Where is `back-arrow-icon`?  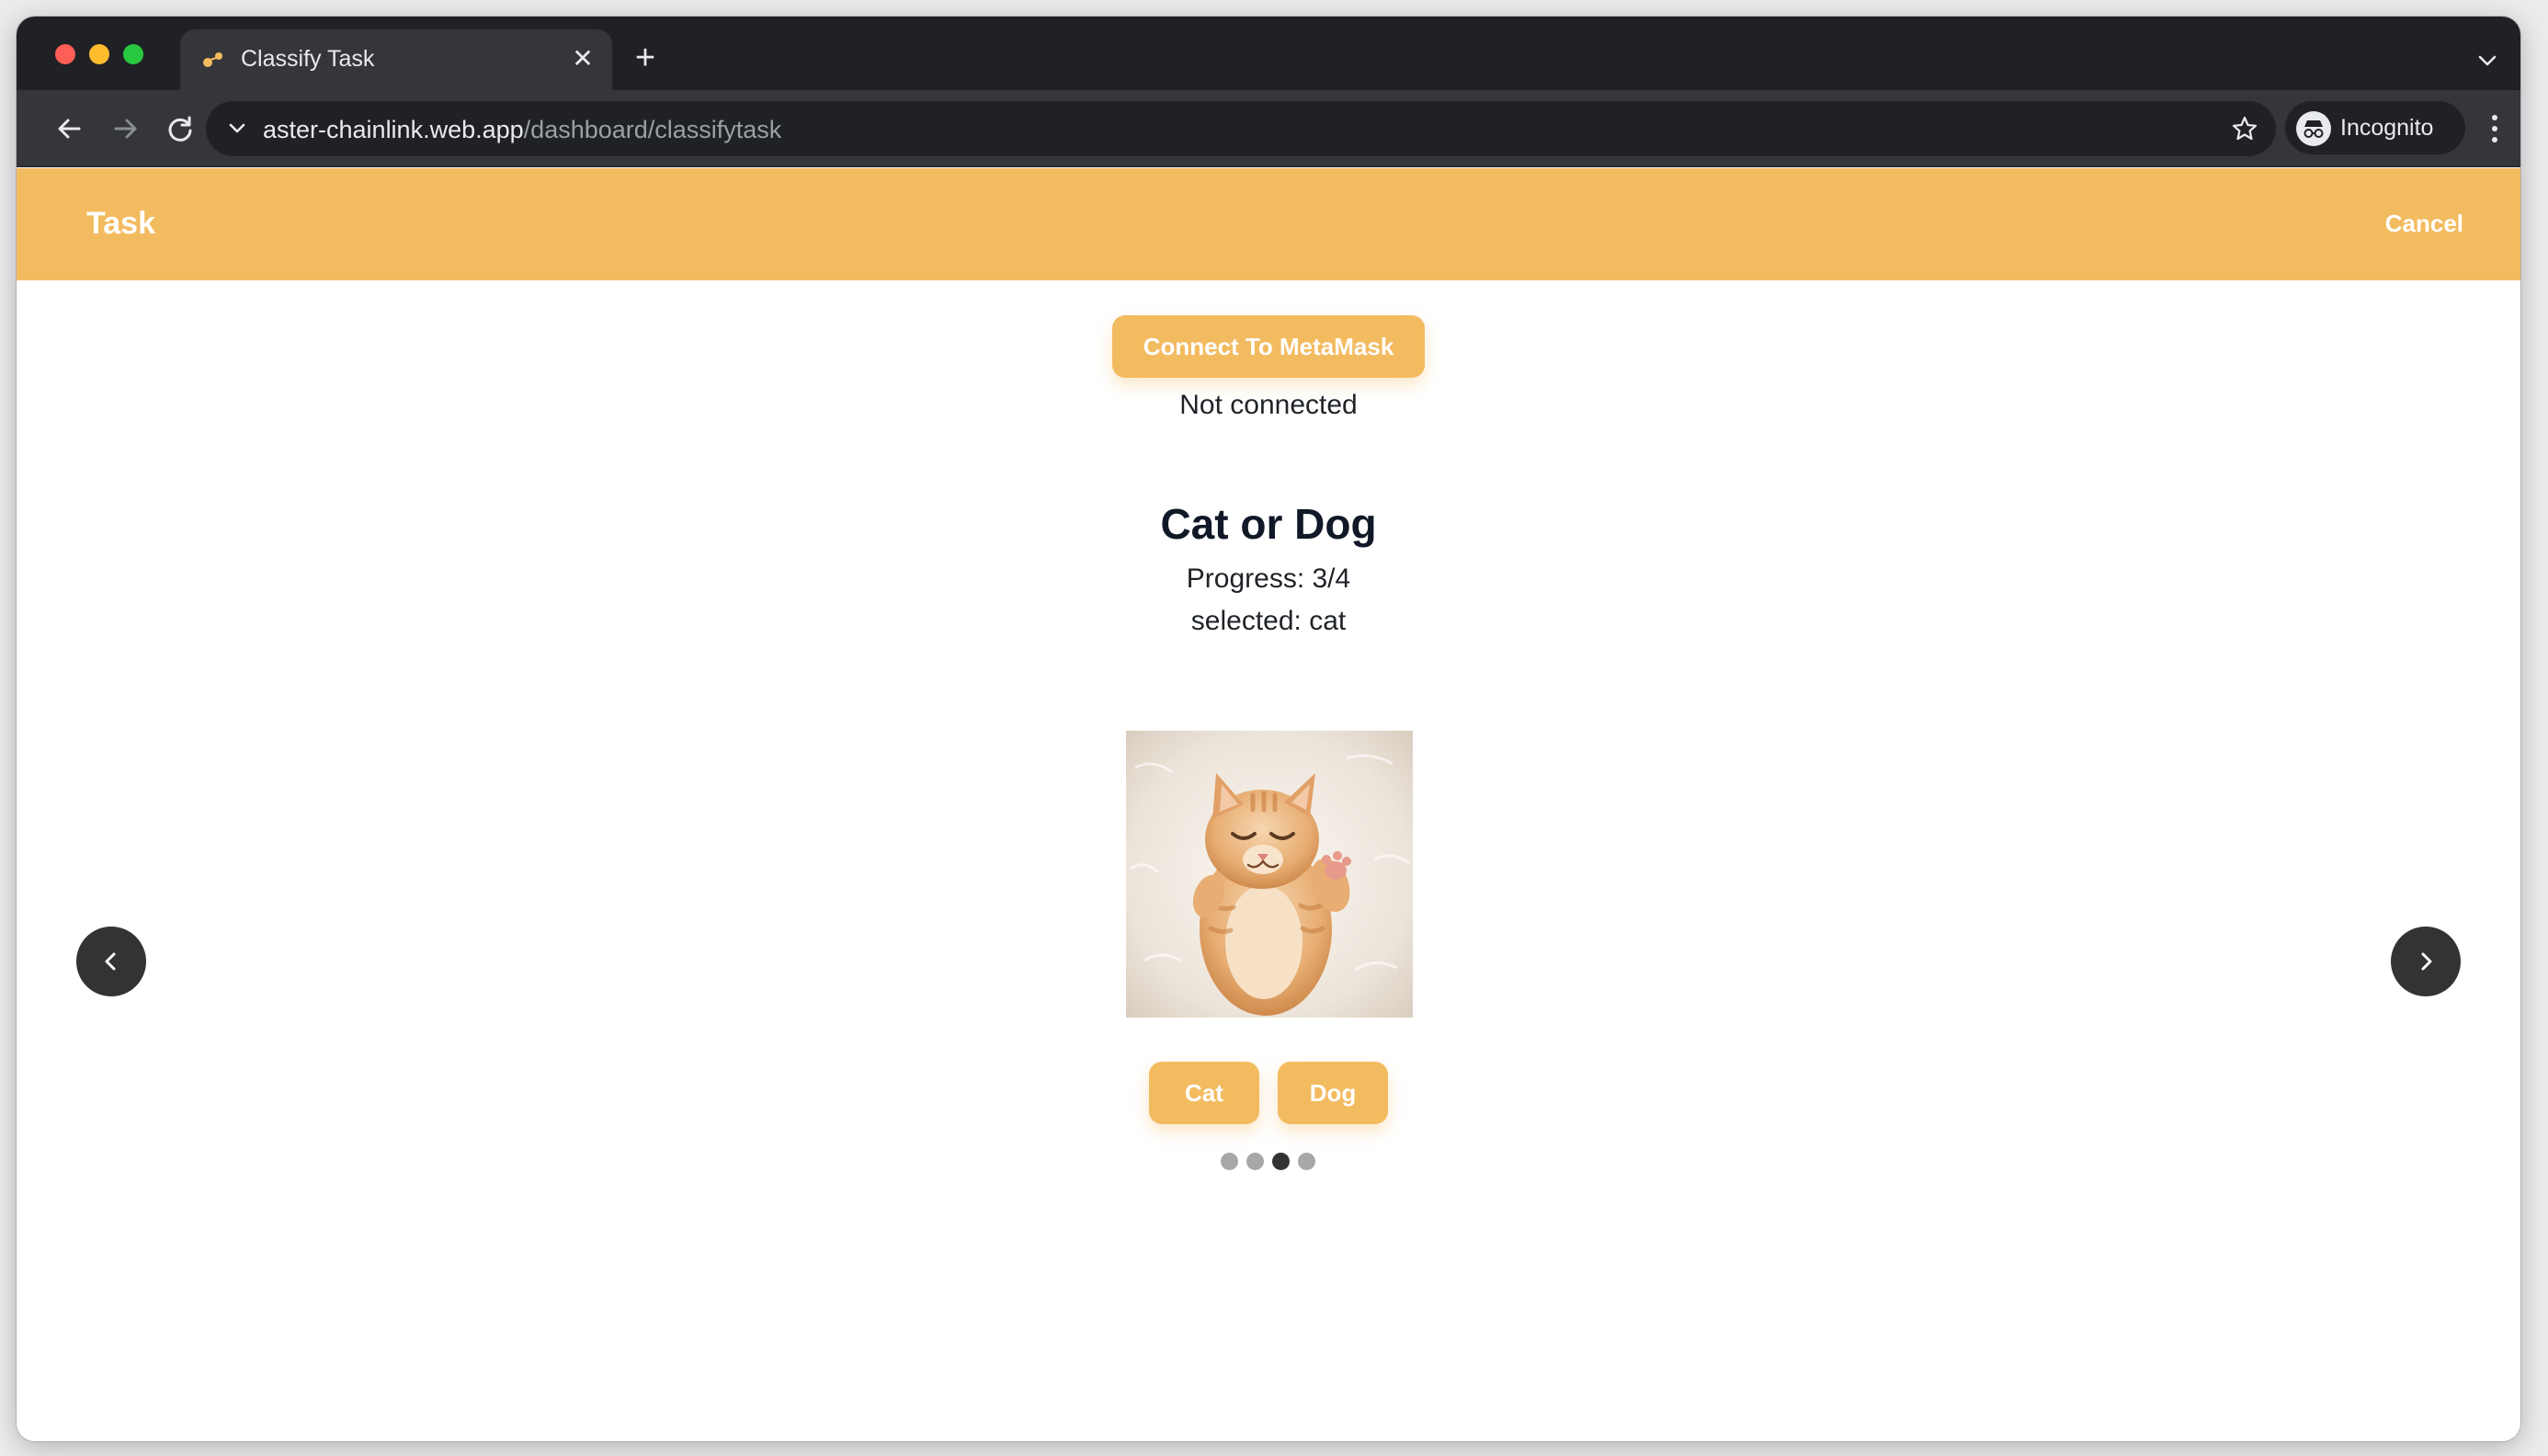 back-arrow-icon is located at coordinates (69, 128).